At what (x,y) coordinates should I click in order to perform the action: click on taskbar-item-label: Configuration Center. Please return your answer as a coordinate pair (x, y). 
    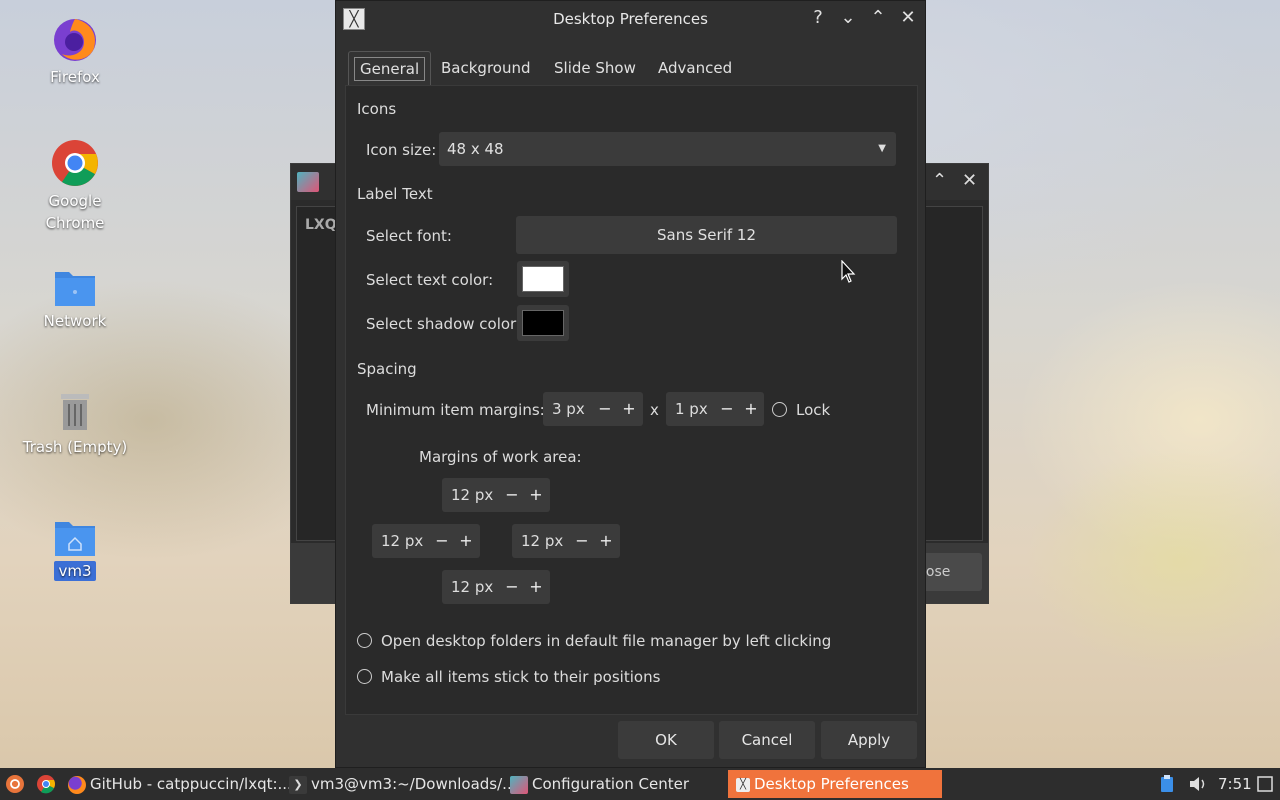
    Looking at the image, I should click on (610, 784).